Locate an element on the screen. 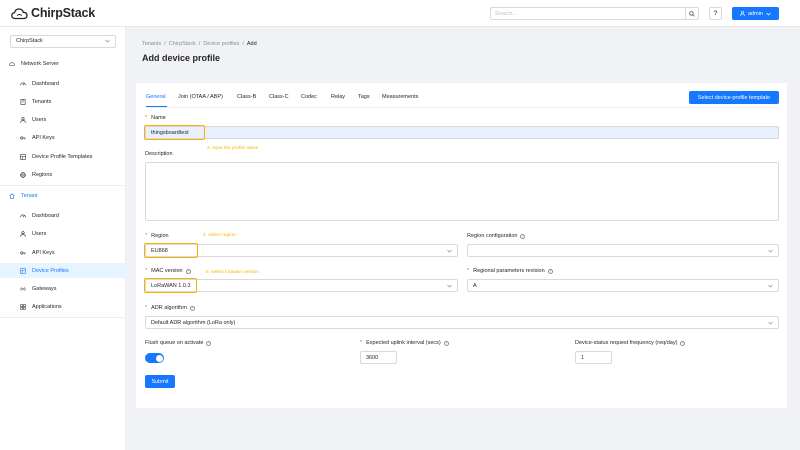 The width and height of the screenshot is (800, 450). sidebar-item-ns-users: Users is located at coordinates (63, 119).